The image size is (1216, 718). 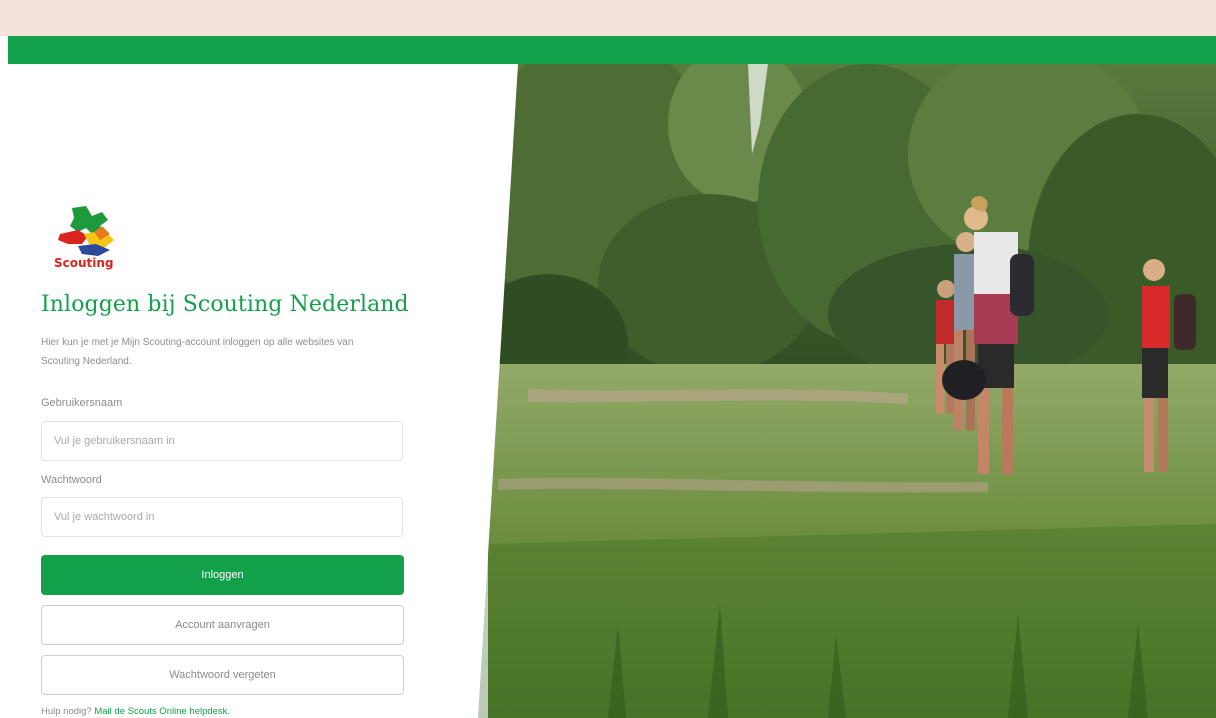 I want to click on username-label: Gebruikersnaam, so click(x=82, y=403).